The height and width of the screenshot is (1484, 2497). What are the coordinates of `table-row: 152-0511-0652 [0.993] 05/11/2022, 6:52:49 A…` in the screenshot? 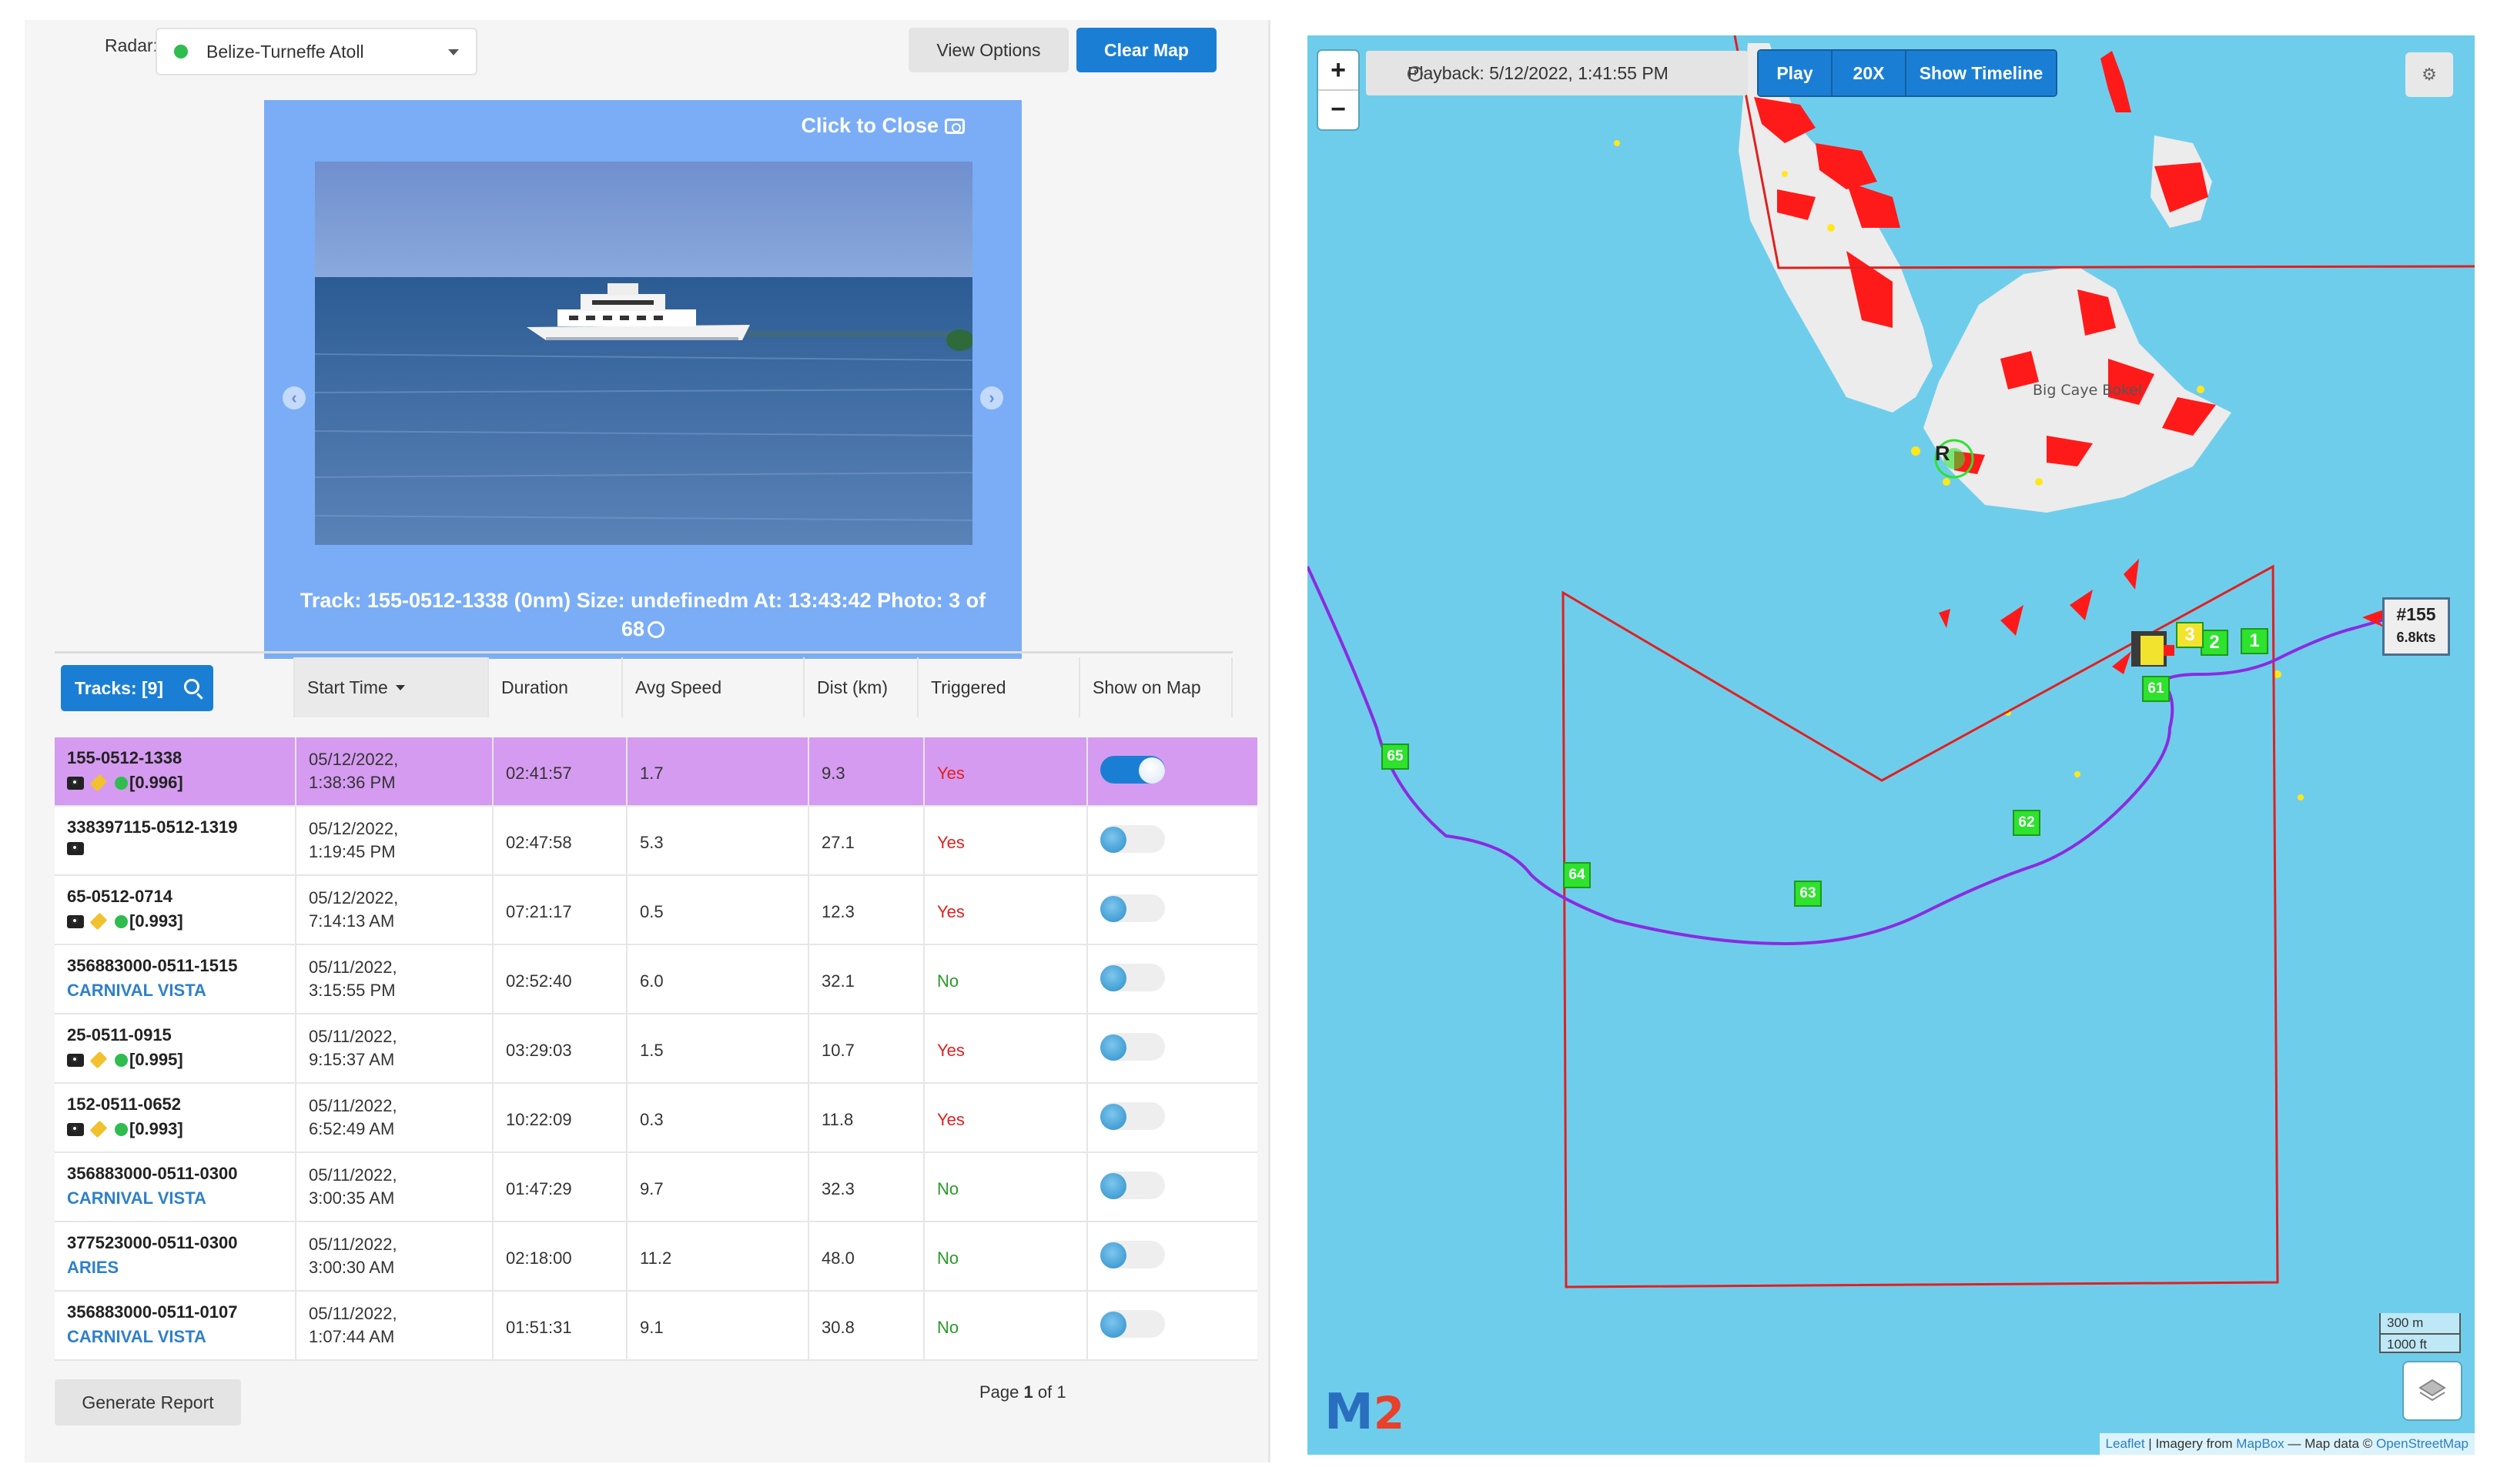 It's located at (656, 1118).